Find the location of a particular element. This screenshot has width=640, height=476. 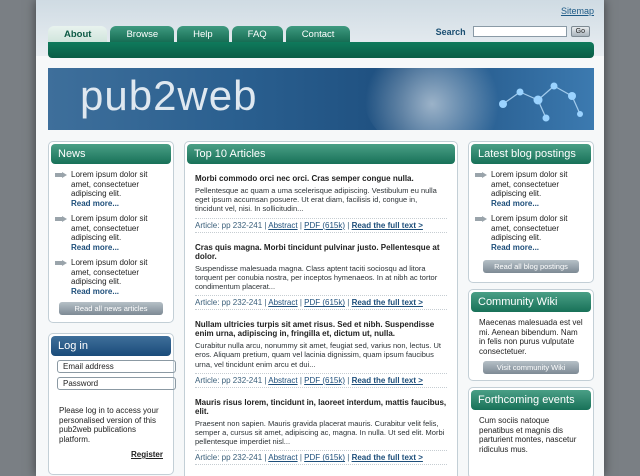

read-all-blog-button: Read all blog postings is located at coordinates (531, 266).